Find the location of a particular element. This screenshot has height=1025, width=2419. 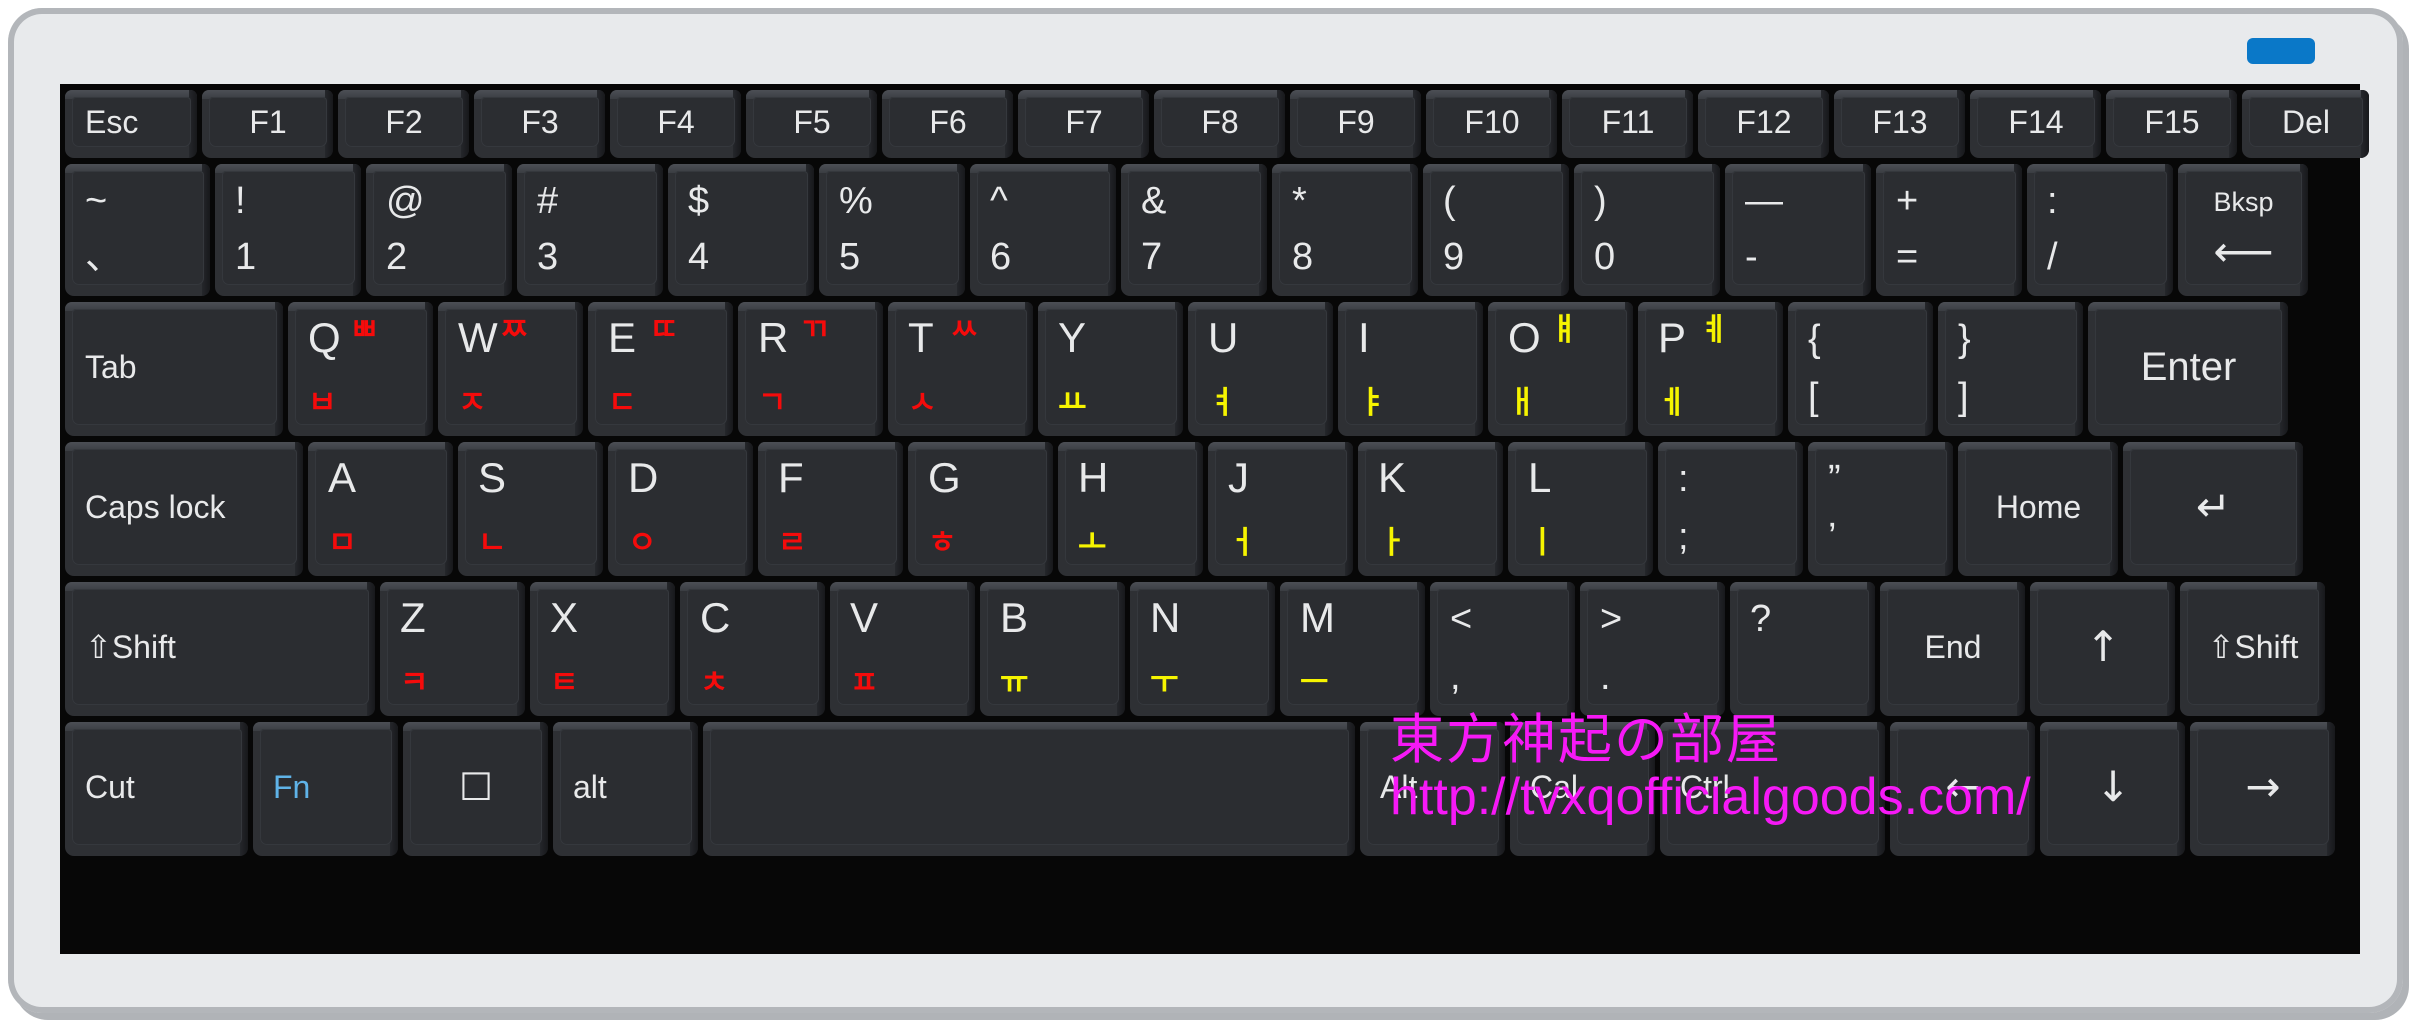

key-alpha-legend: A is located at coordinates (342, 477).